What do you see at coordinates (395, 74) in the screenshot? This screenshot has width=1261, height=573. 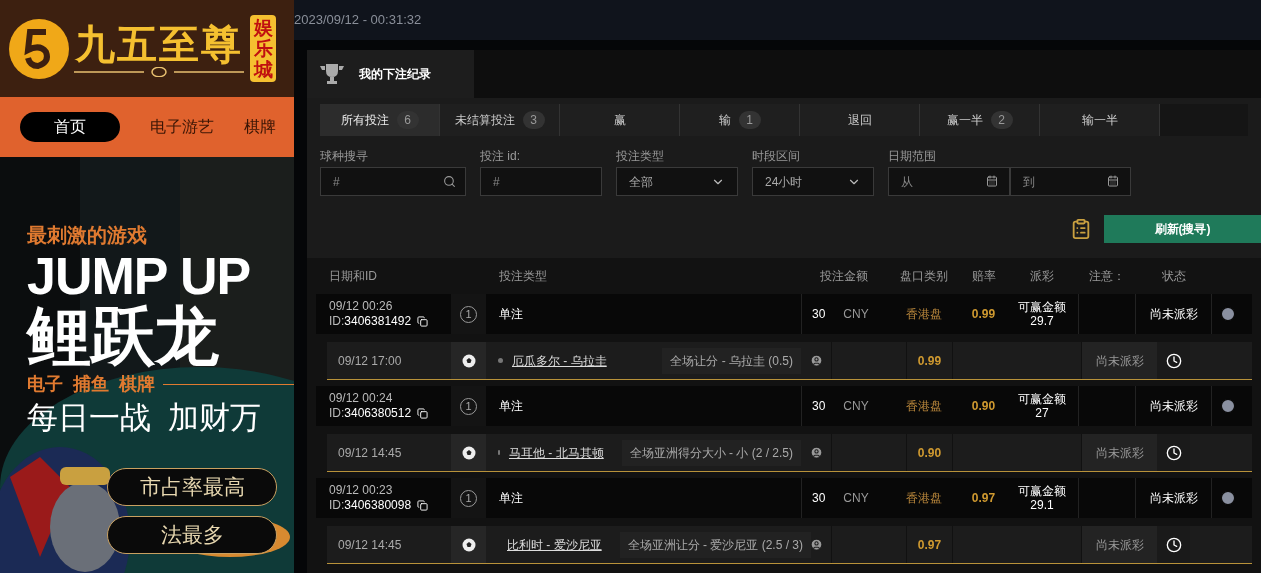 I see `panel-title: 我的下注纪录` at bounding box center [395, 74].